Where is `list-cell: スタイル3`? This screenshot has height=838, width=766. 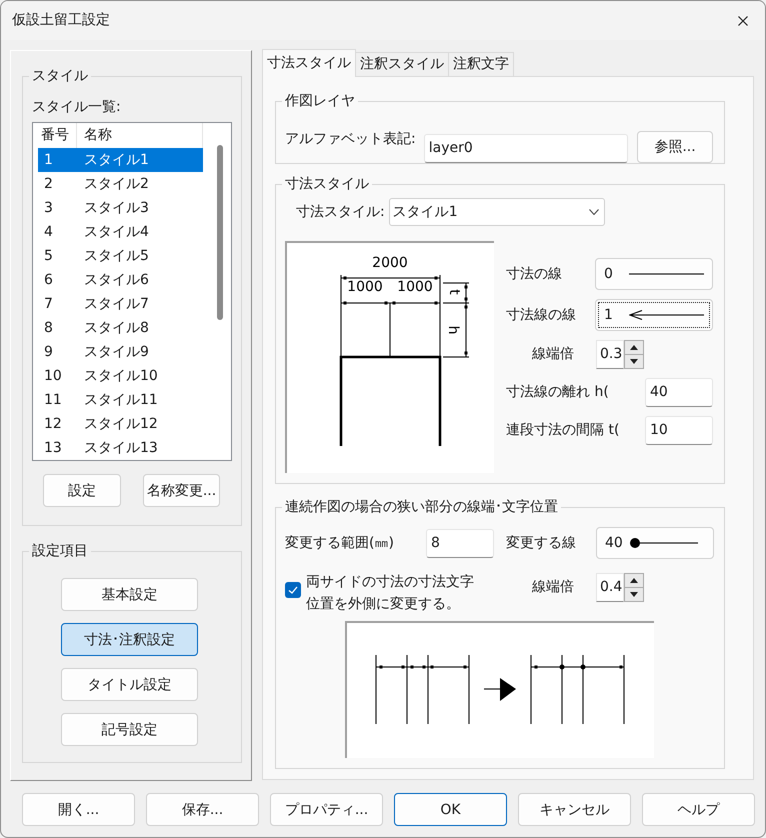 list-cell: スタイル3 is located at coordinates (116, 208).